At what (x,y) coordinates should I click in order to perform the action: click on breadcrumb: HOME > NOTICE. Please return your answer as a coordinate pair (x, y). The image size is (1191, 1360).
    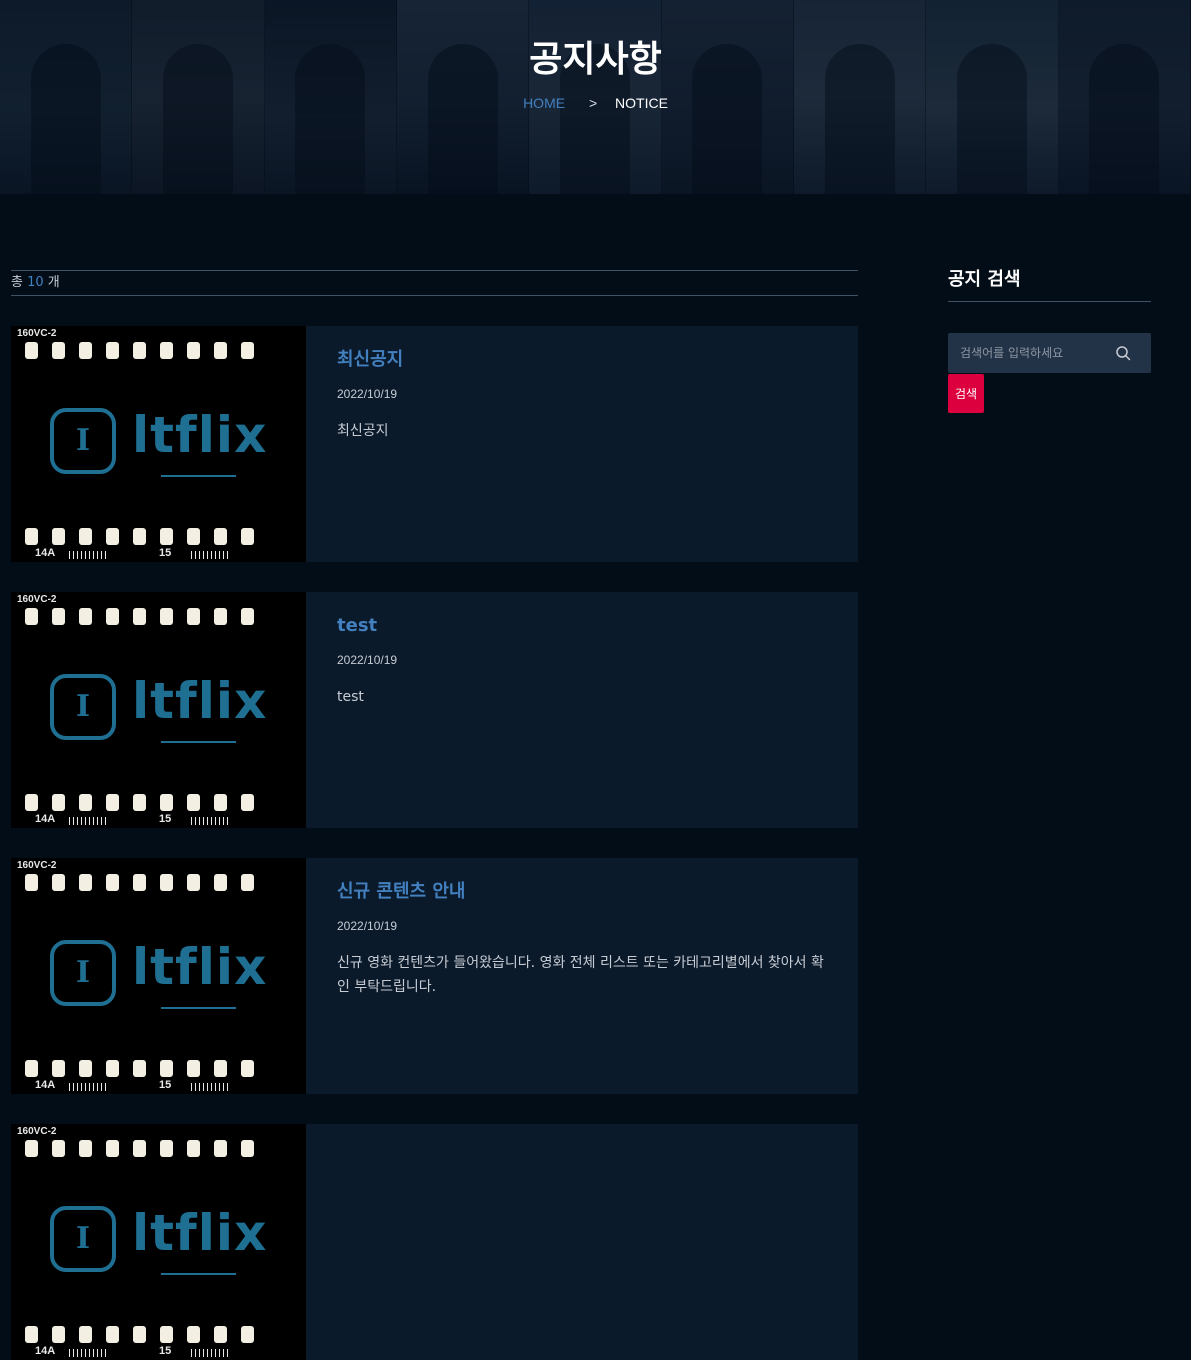
    Looking at the image, I should click on (595, 103).